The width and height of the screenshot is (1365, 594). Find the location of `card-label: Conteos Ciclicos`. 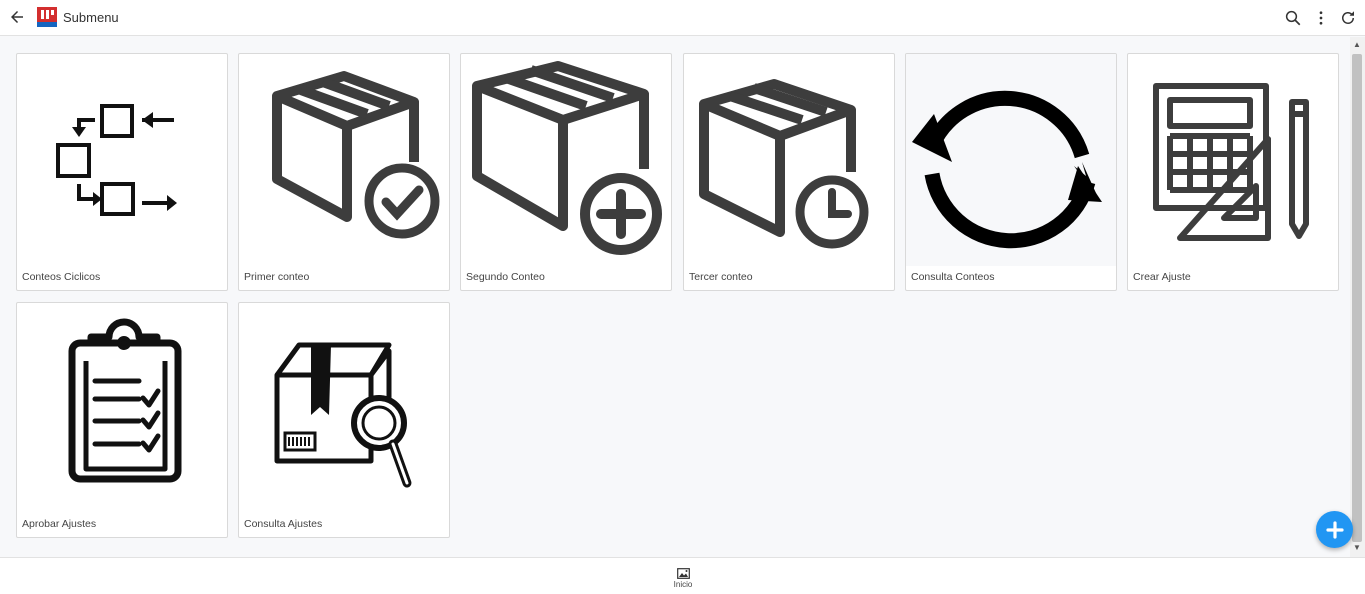

card-label: Conteos Ciclicos is located at coordinates (61, 277).